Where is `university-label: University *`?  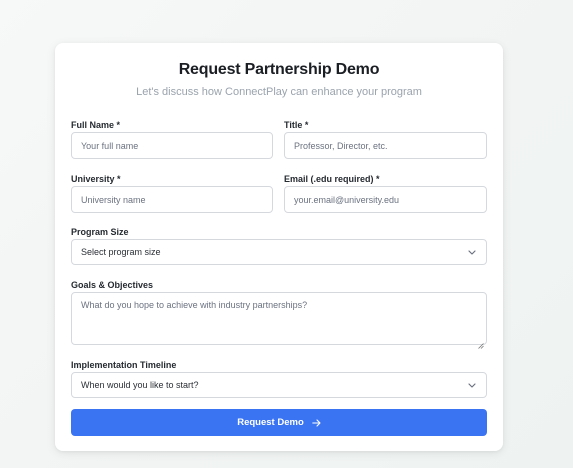 university-label: University * is located at coordinates (96, 179).